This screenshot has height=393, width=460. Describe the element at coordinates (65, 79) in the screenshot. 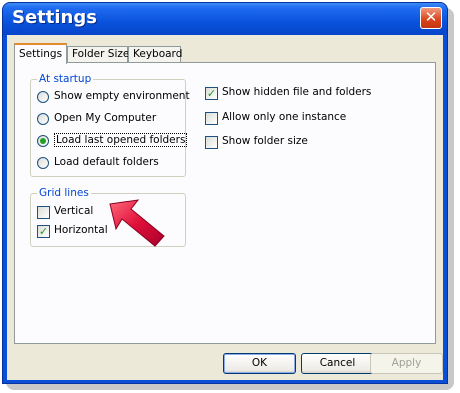

I see `at-startup-legend: At startup` at that location.